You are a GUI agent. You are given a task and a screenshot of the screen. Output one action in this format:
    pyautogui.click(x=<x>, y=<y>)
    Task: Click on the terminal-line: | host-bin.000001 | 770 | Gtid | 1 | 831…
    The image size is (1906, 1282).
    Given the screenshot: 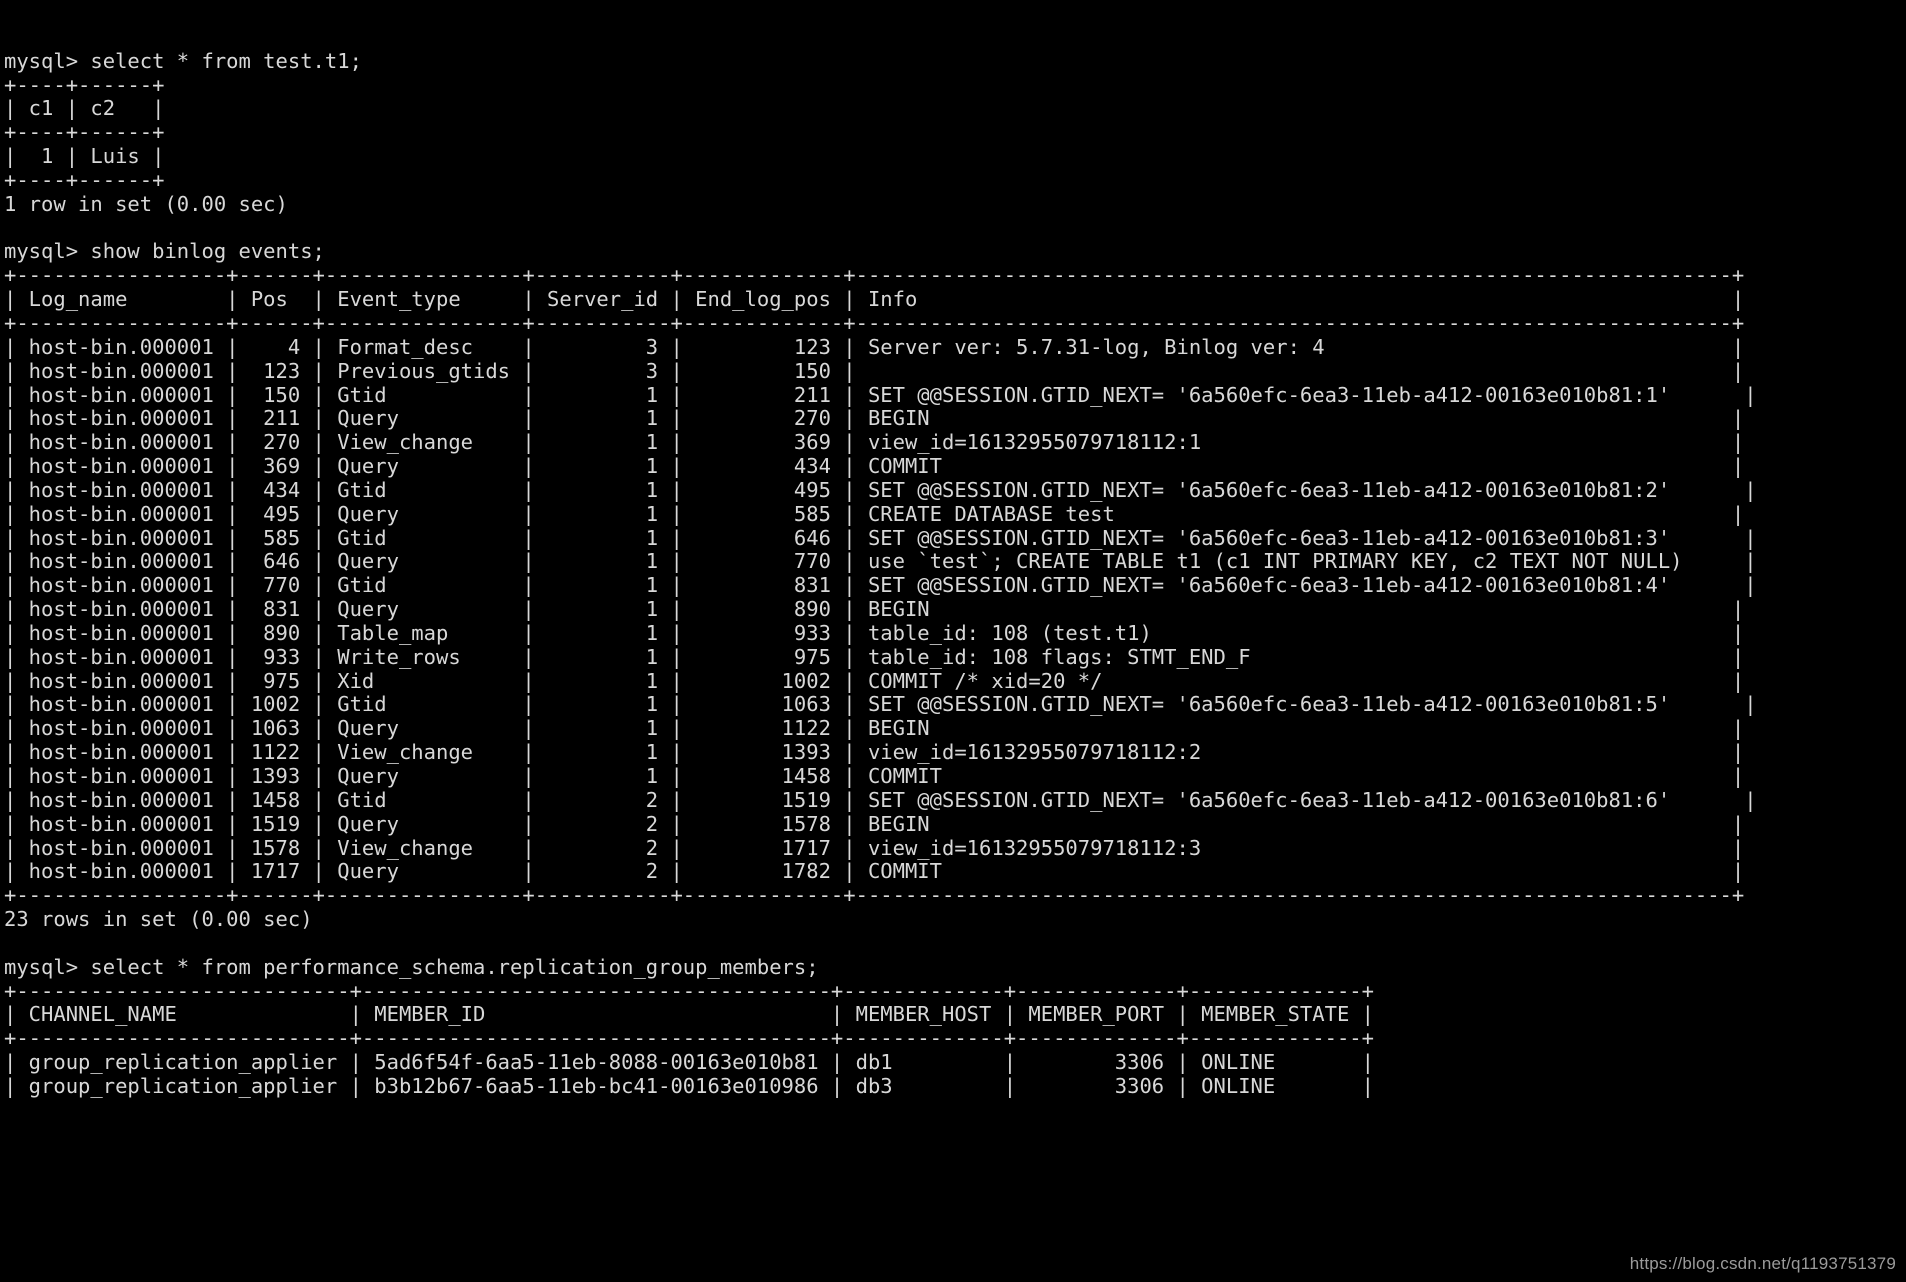 What is the action you would take?
    pyautogui.click(x=880, y=585)
    